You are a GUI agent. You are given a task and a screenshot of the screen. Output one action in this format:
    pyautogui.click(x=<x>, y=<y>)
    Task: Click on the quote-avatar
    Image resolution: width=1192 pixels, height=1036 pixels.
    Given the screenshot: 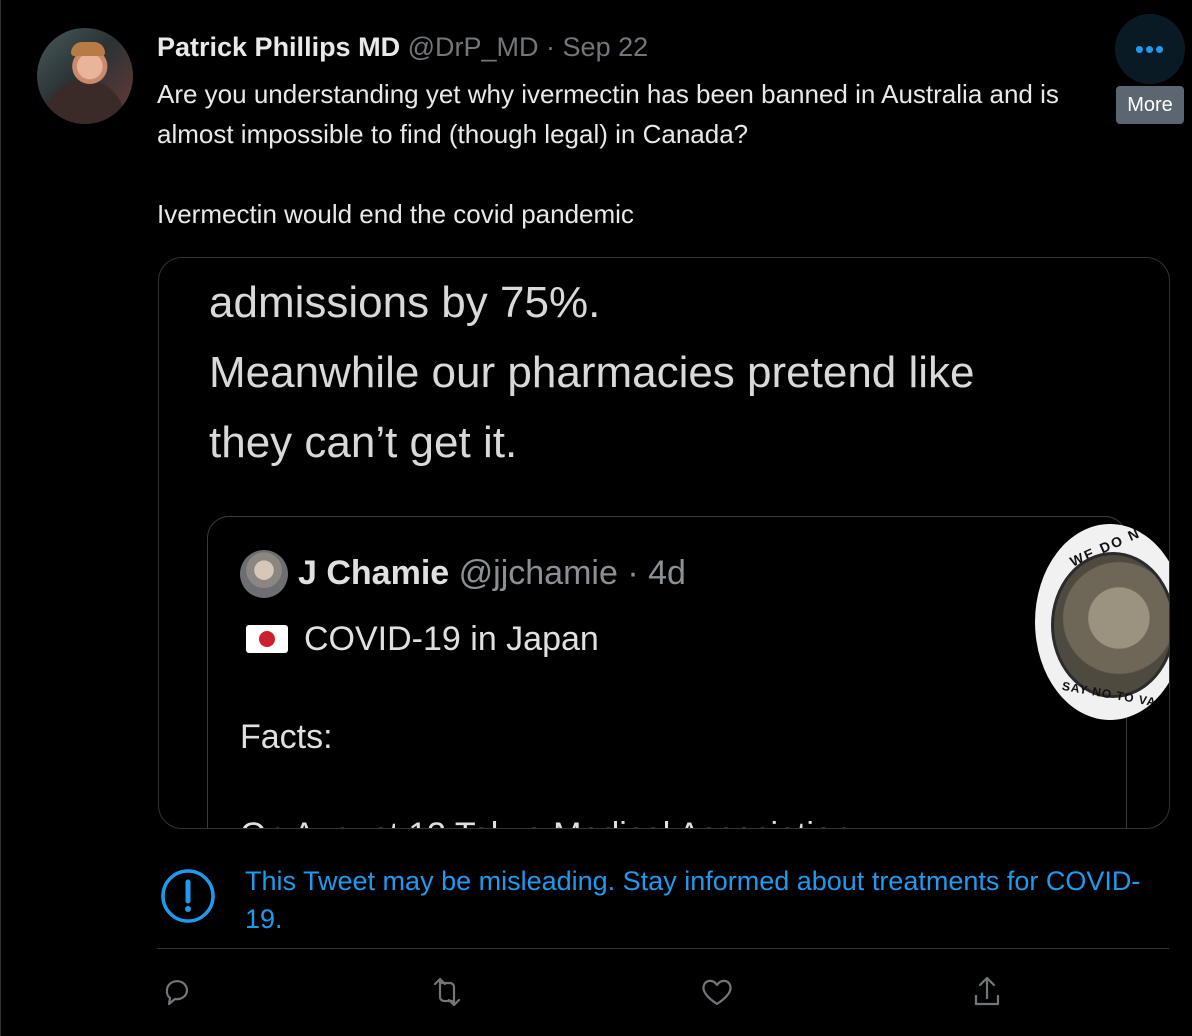 What is the action you would take?
    pyautogui.click(x=264, y=574)
    